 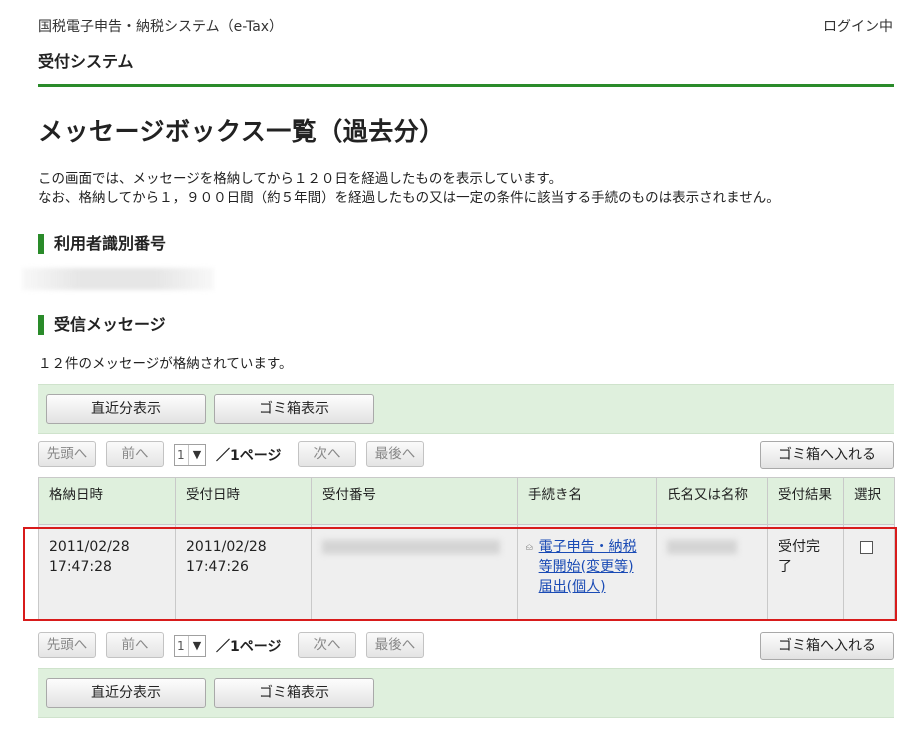 I want to click on receipt-number-redacted, so click(x=411, y=547).